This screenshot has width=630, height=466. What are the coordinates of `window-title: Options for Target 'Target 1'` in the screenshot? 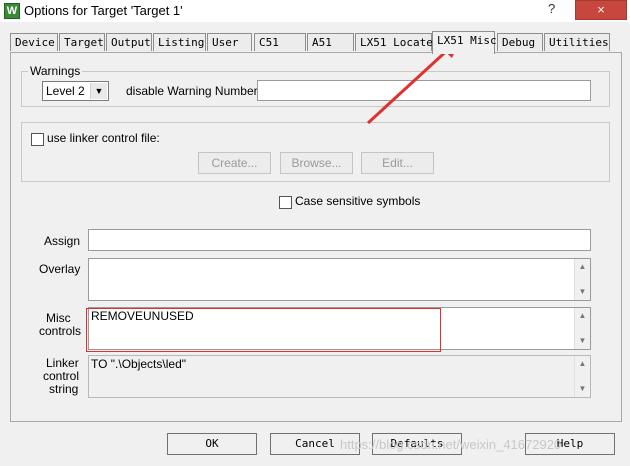 It's located at (103, 10).